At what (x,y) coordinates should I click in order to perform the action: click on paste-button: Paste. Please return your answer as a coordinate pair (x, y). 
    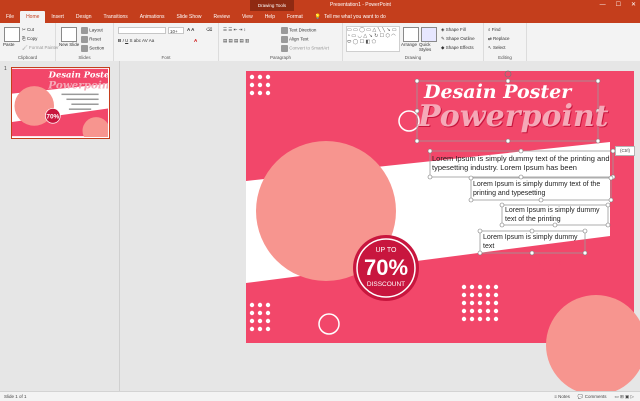
    Looking at the image, I should click on (9, 44).